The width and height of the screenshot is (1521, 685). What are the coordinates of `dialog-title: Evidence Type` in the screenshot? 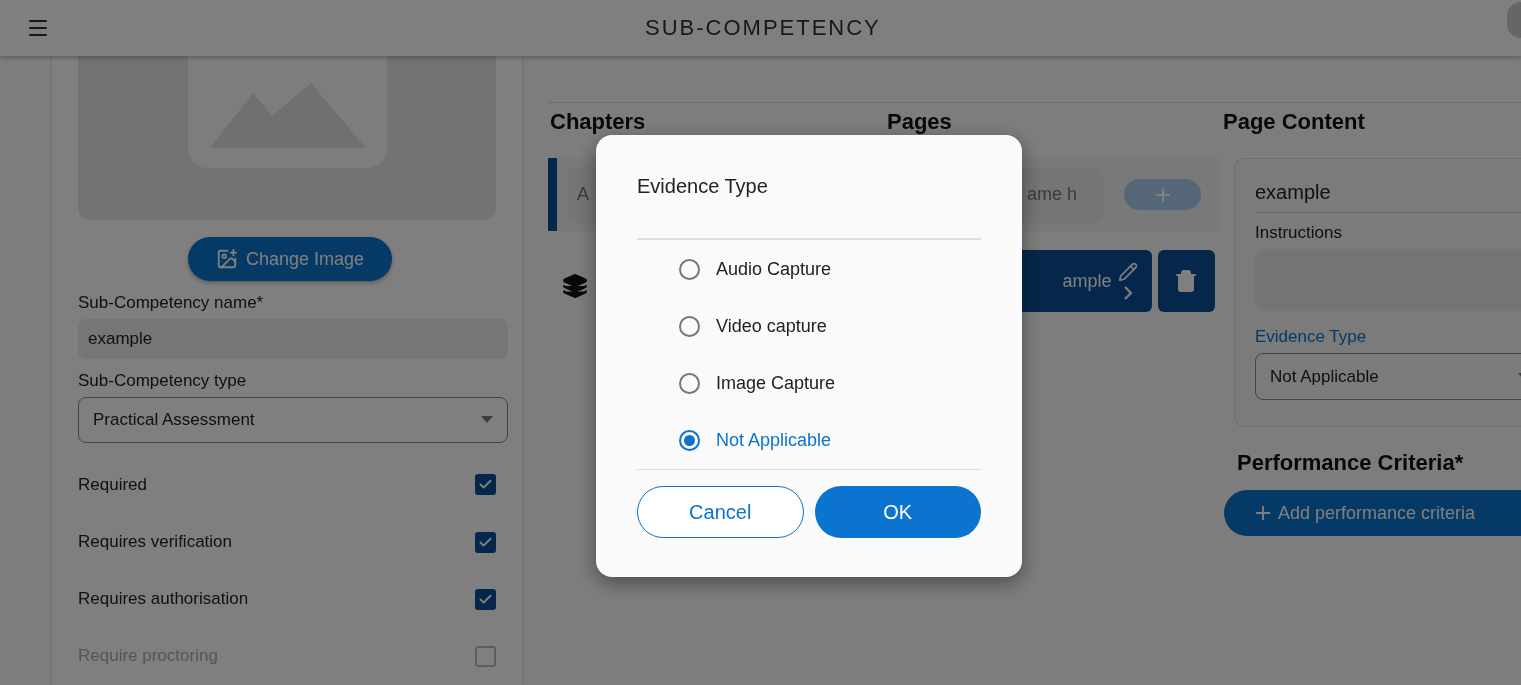 It's located at (702, 186).